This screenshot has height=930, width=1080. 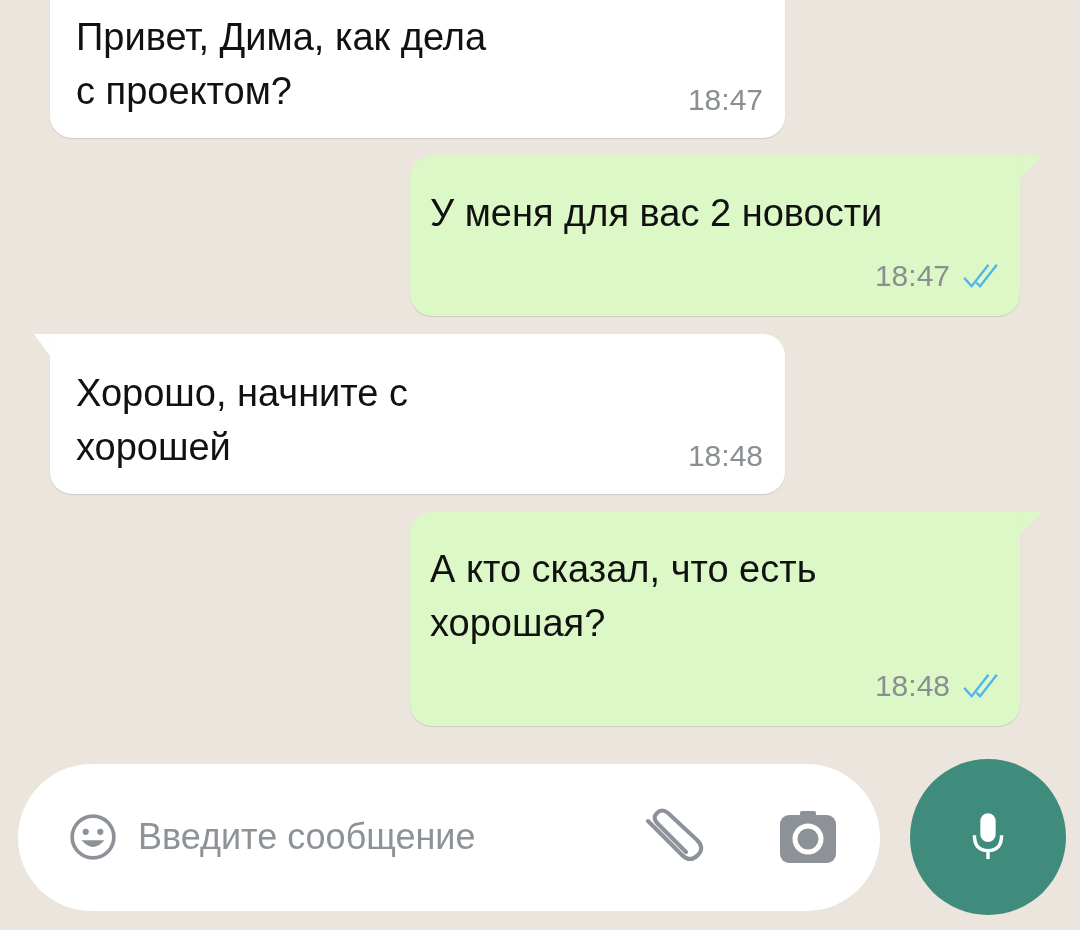 I want to click on message-input-bar: Введите сообщение, so click(x=449, y=837).